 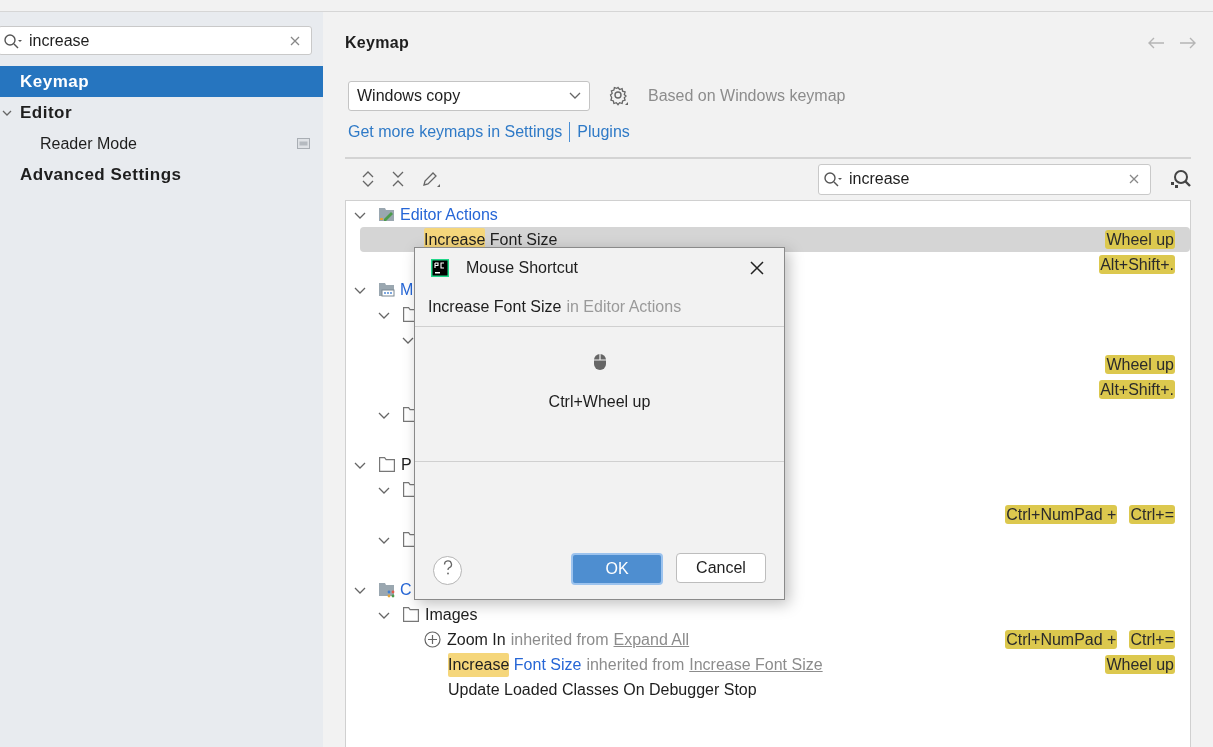 I want to click on sidebar-item: Keymap, so click(x=161, y=81).